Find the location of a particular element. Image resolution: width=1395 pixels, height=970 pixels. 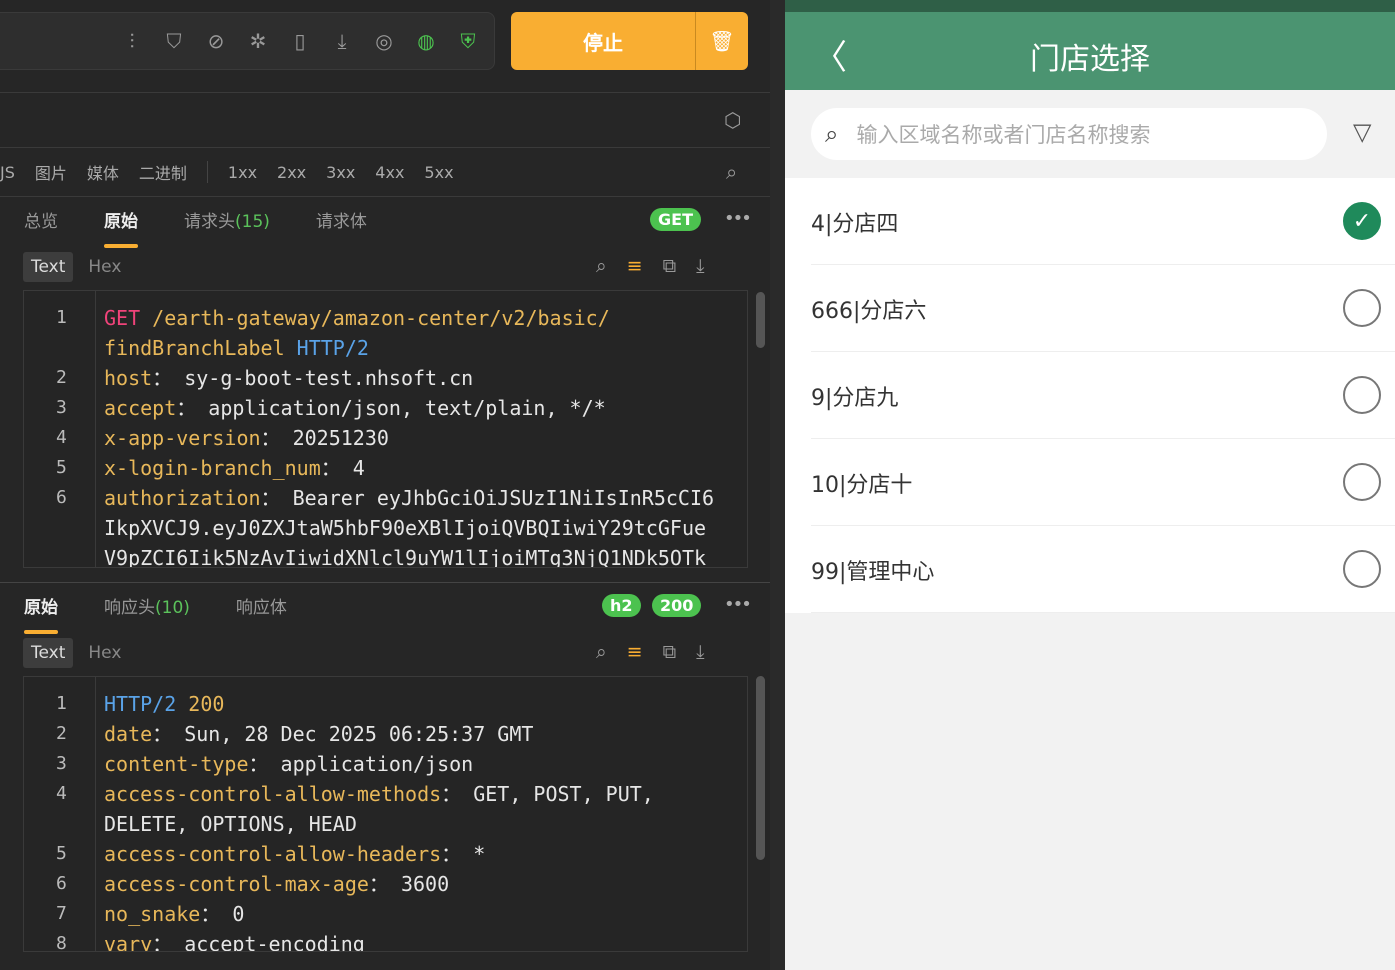

tab-request-headers: 请求头(15) is located at coordinates (227, 219).